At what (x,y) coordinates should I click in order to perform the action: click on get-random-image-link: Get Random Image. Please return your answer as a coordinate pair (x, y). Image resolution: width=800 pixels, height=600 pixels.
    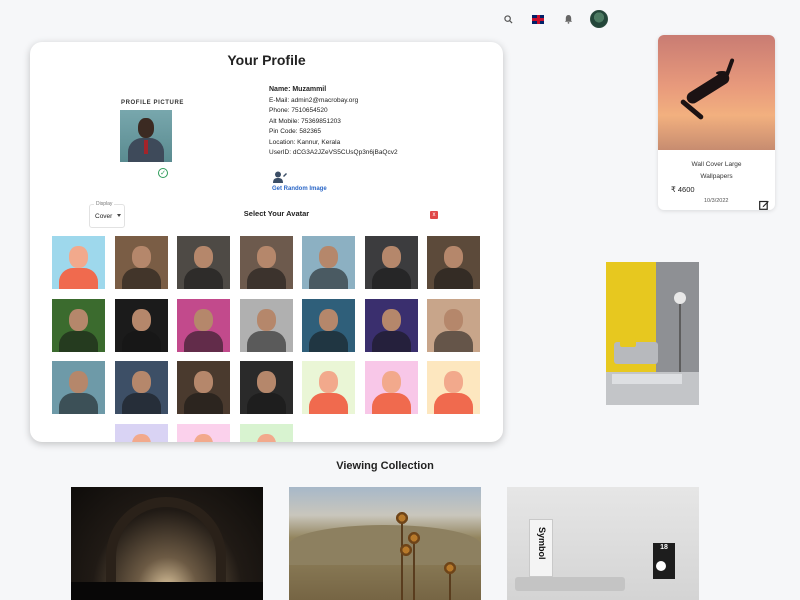
    Looking at the image, I should click on (299, 189).